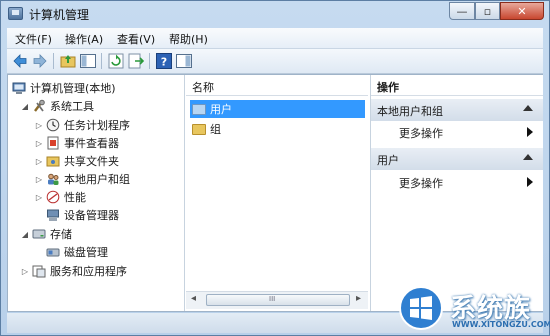  I want to click on back-arrow-icon, so click(20, 61).